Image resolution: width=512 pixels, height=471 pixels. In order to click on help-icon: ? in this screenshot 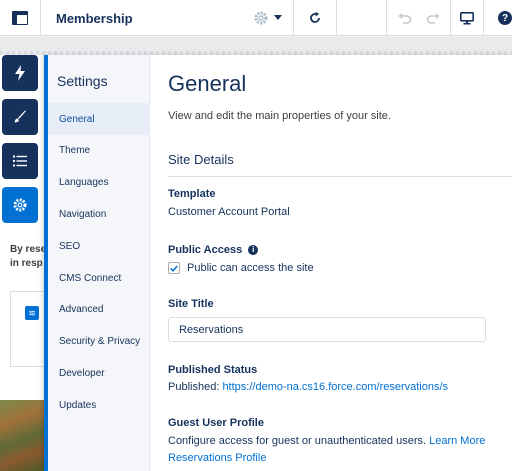, I will do `click(505, 18)`.